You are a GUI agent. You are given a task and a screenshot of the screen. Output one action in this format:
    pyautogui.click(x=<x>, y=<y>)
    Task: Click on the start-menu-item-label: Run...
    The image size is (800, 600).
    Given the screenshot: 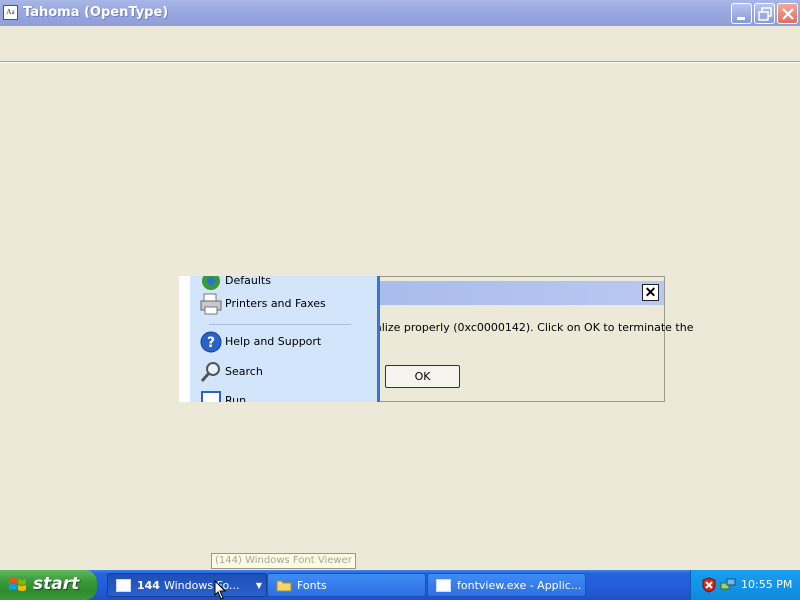 What is the action you would take?
    pyautogui.click(x=241, y=398)
    